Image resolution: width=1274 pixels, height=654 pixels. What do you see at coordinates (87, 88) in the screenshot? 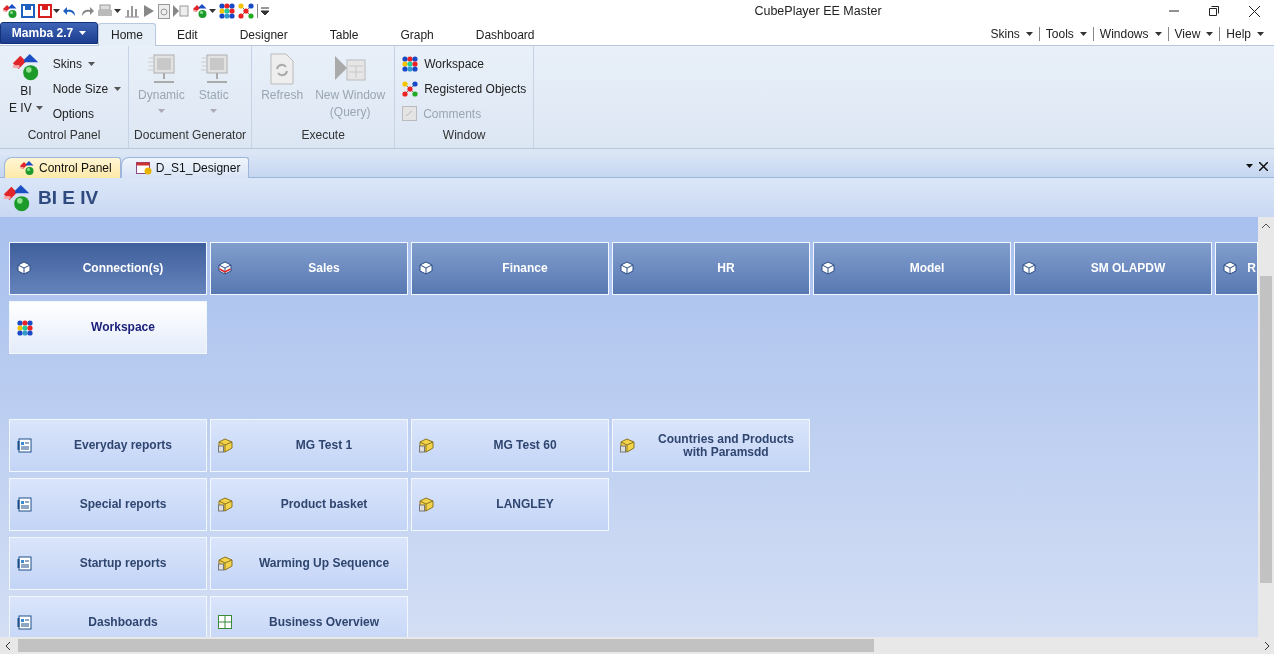
I see `ribbon-button: Node Size` at bounding box center [87, 88].